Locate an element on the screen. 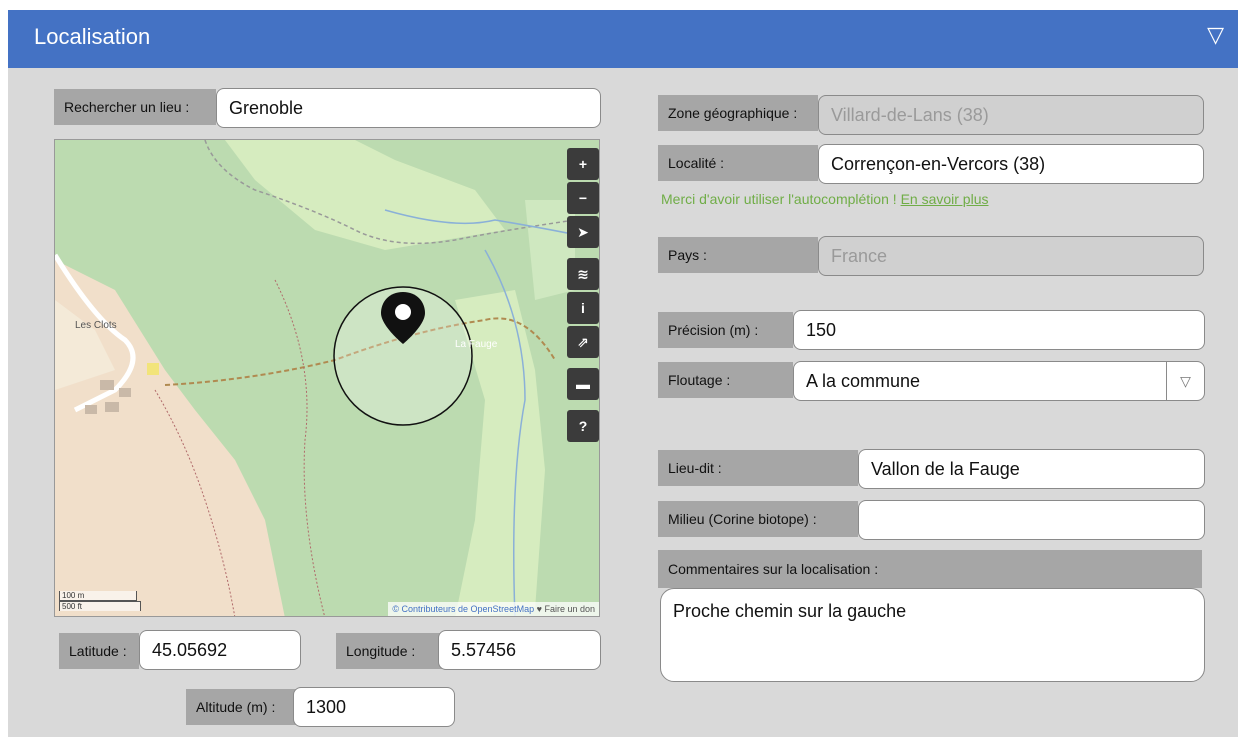  altitude-input: 1300 is located at coordinates (374, 707).